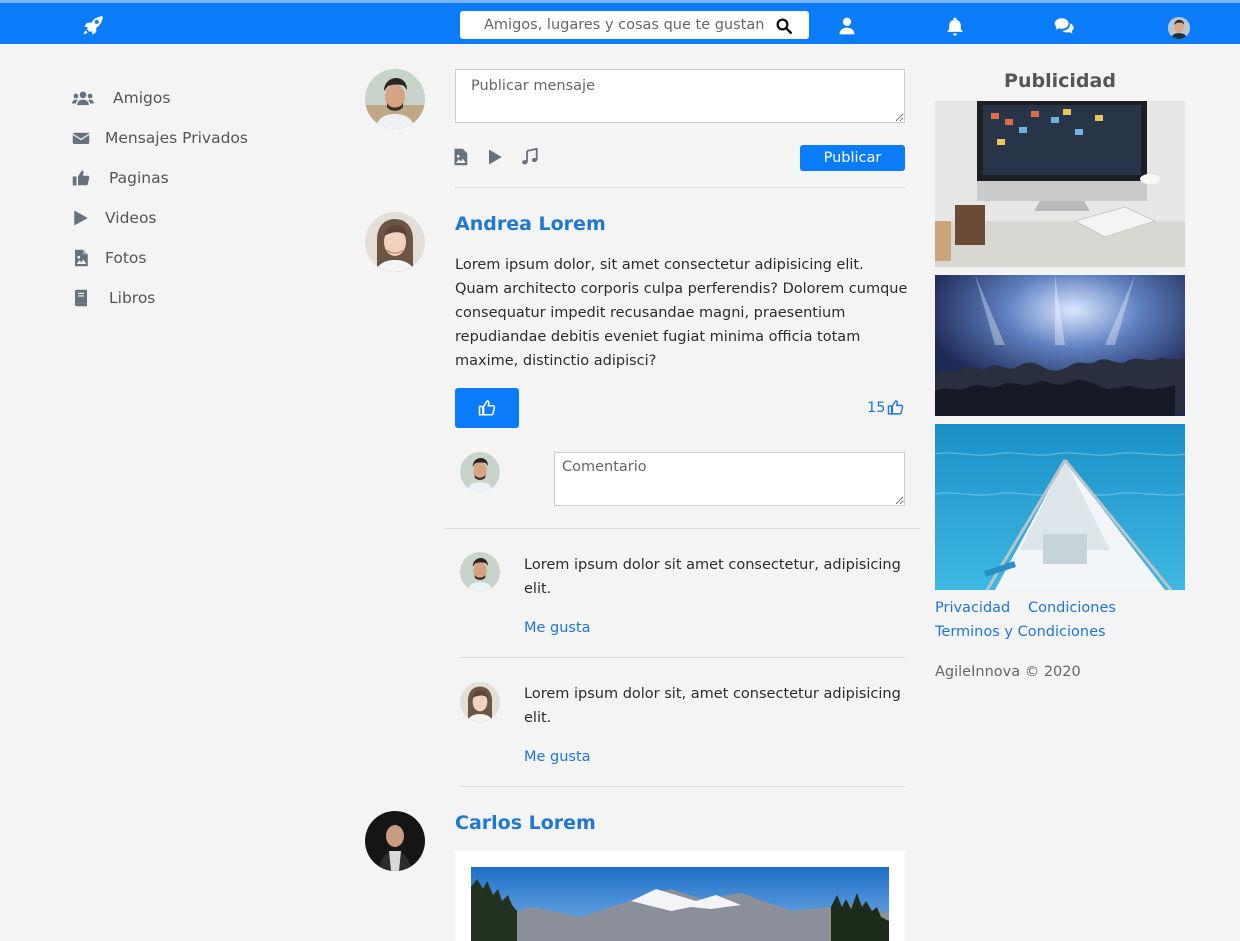 The image size is (1240, 941). I want to click on post-author-name: Andrea Lorem, so click(530, 224).